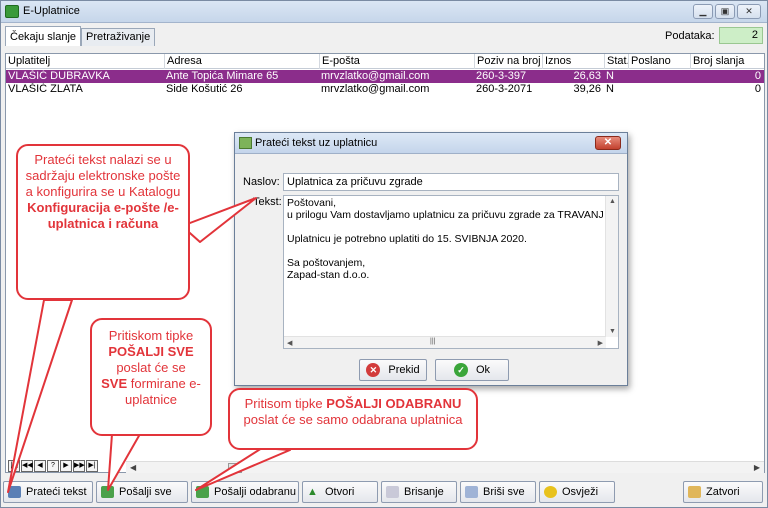  Describe the element at coordinates (445, 467) in the screenshot. I see `grid-horizontal-scrollbar: ◀ ▶` at that location.